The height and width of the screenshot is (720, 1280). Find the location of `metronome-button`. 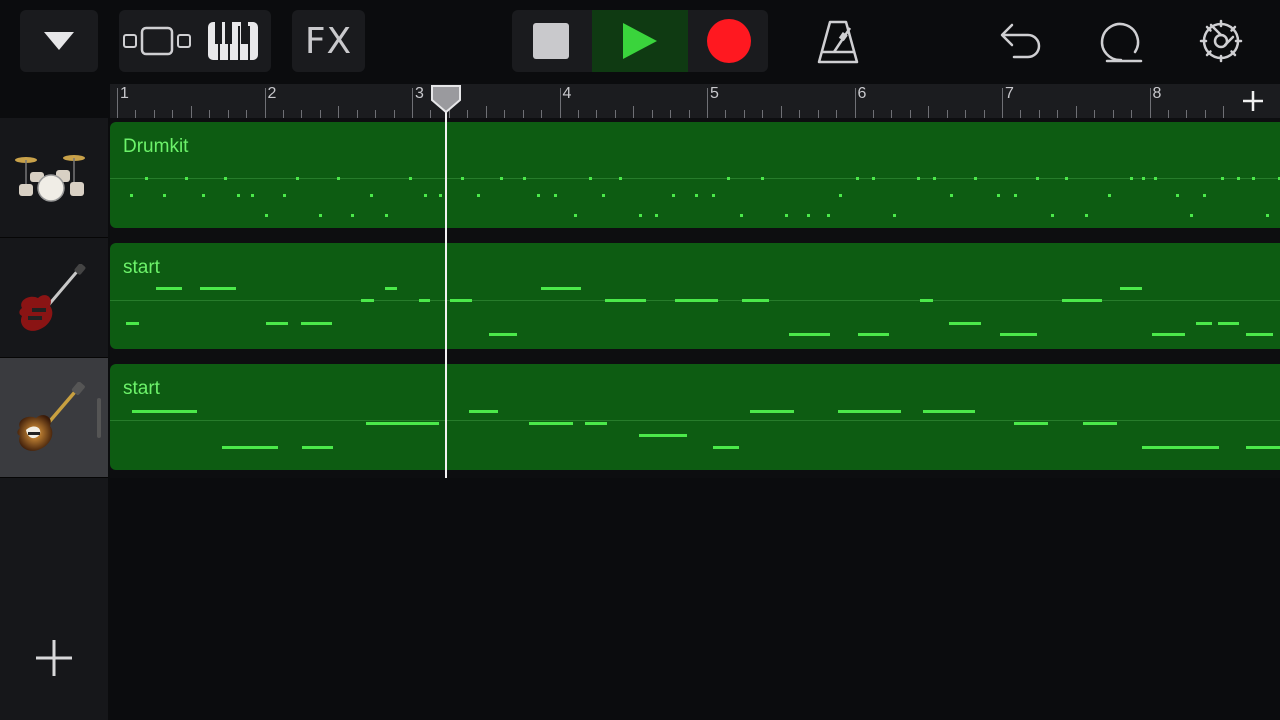

metronome-button is located at coordinates (838, 41).